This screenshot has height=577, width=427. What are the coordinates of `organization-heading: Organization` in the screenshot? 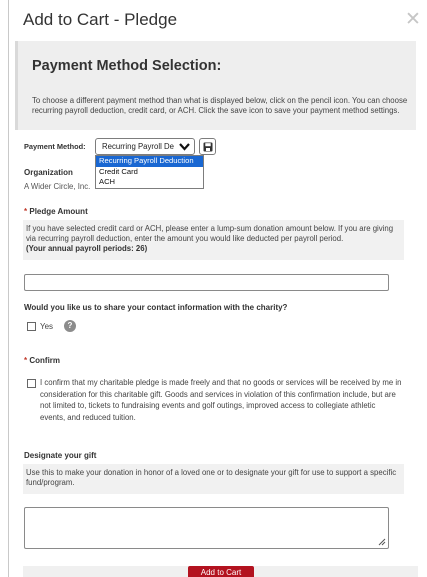 It's located at (48, 172).